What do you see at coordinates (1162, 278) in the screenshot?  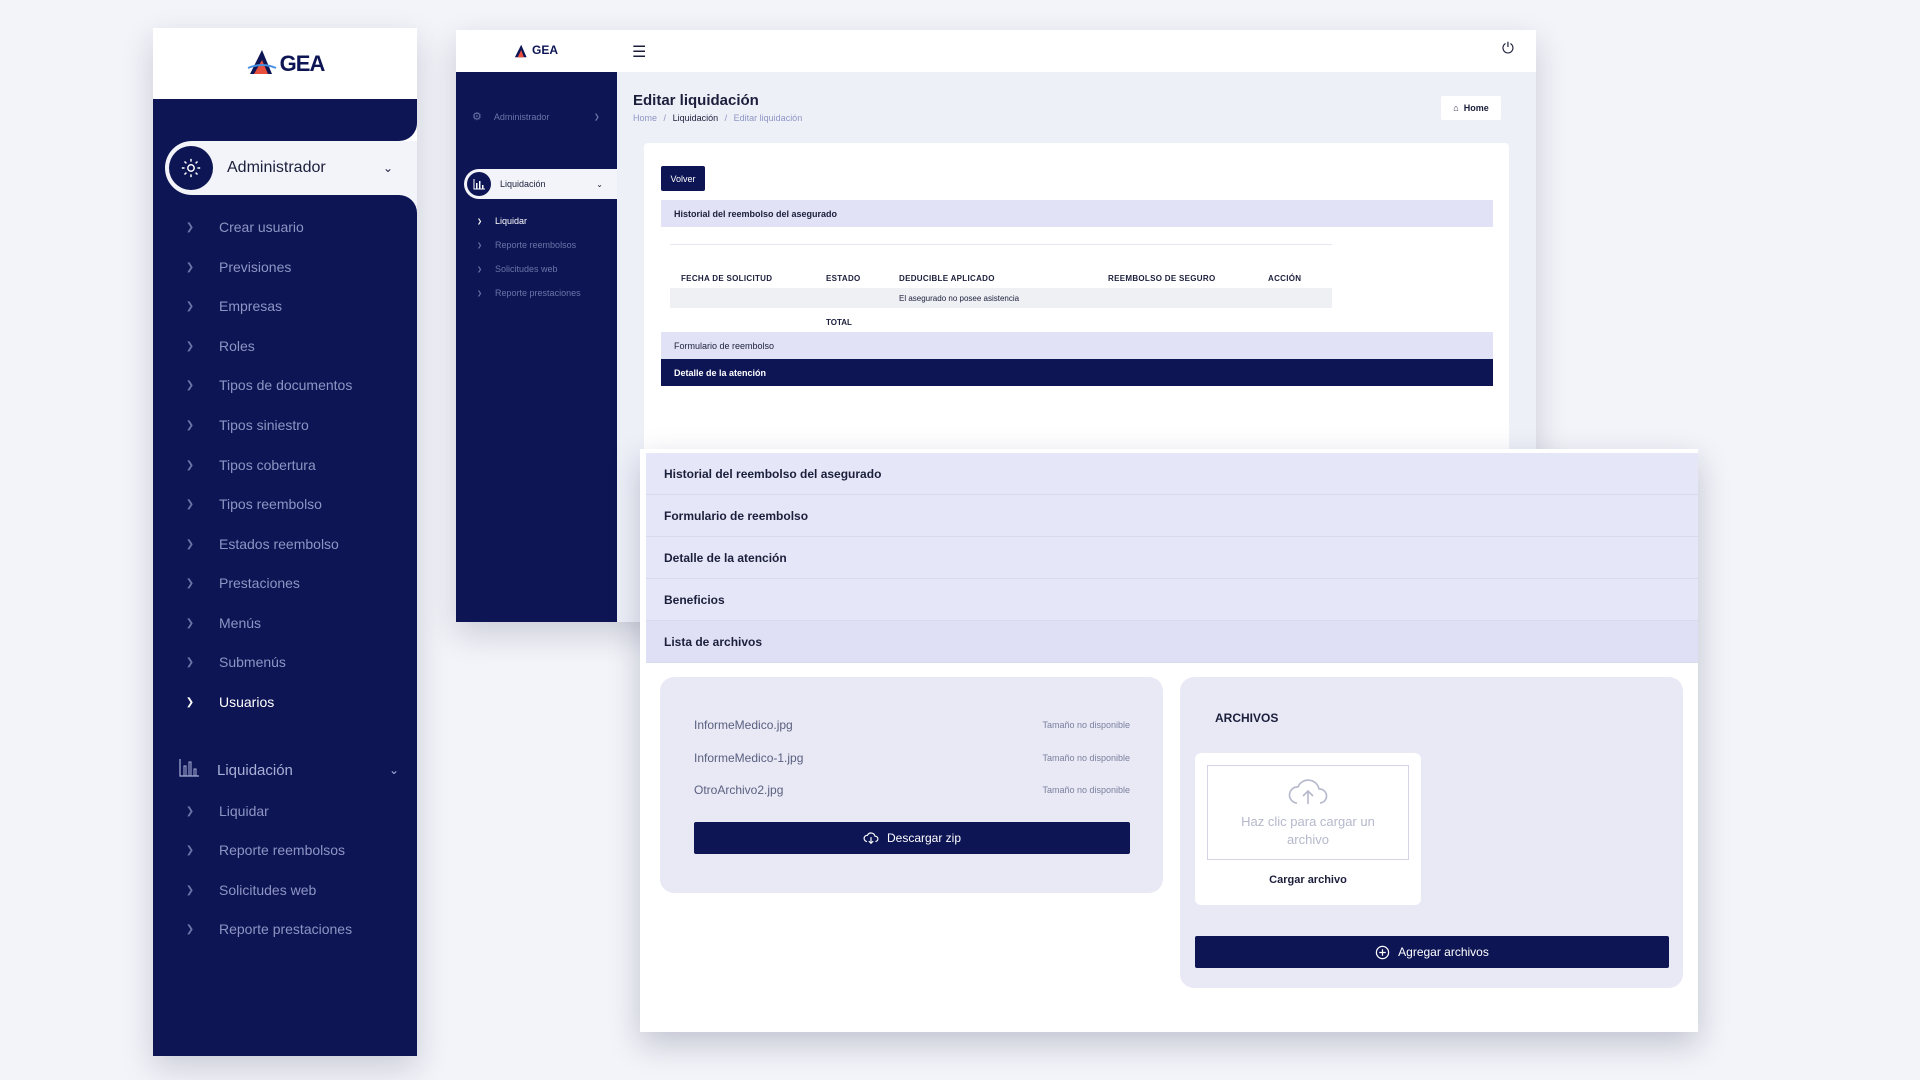 I see `col-reembolso: REEMBOLSO DE SEGURO` at bounding box center [1162, 278].